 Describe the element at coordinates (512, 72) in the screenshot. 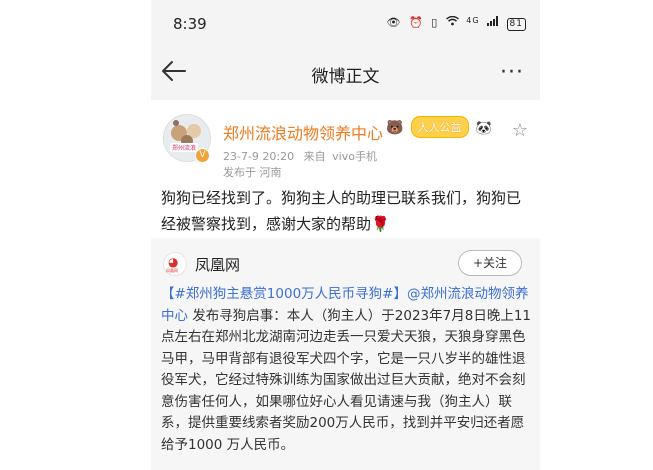

I see `more-options-icon: ···` at that location.